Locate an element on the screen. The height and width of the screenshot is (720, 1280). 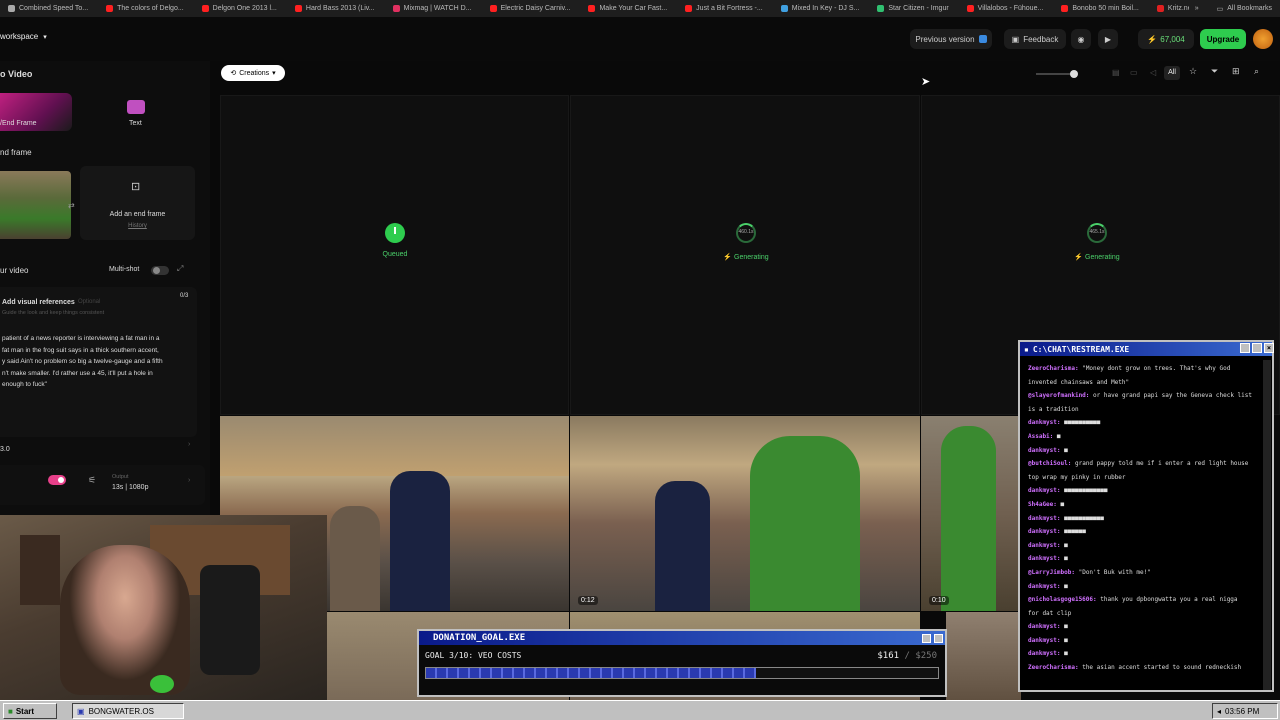
multi-shot-toggle is located at coordinates (160, 270).